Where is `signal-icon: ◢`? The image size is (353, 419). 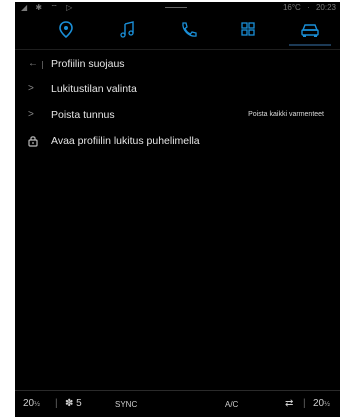
signal-icon: ◢ is located at coordinates (26, 7).